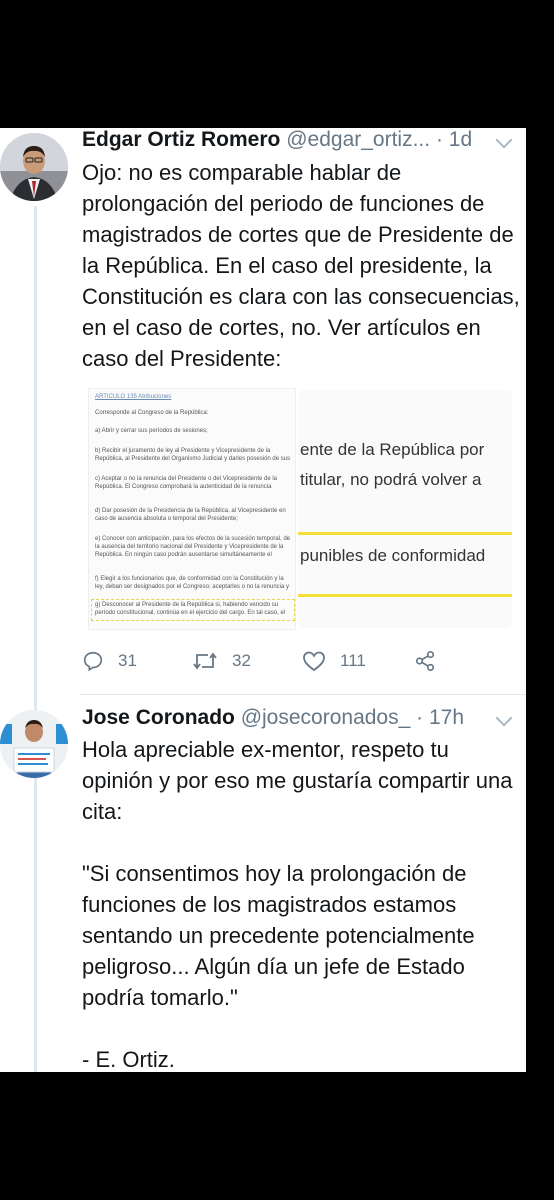 The width and height of the screenshot is (554, 1200). Describe the element at coordinates (446, 717) in the screenshot. I see `tweet-time: 17h` at that location.